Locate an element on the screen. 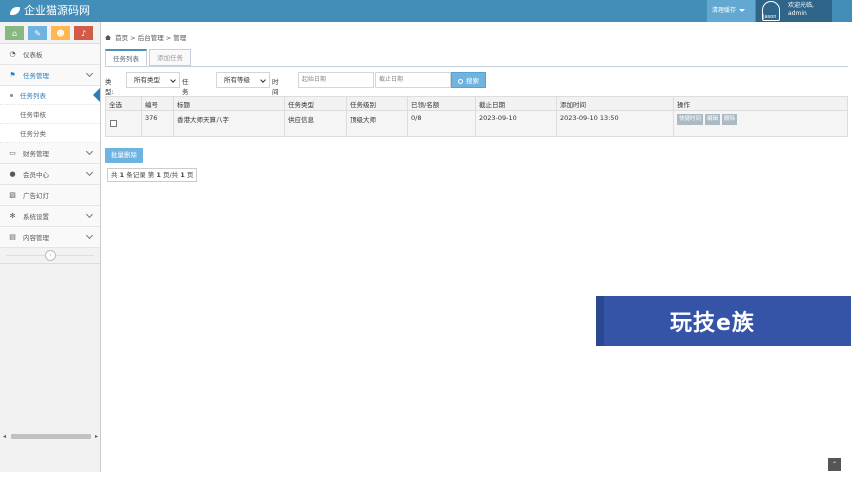 Image resolution: width=852 pixels, height=491 pixels. sidebar-item-label: 广告幻灯 is located at coordinates (36, 196).